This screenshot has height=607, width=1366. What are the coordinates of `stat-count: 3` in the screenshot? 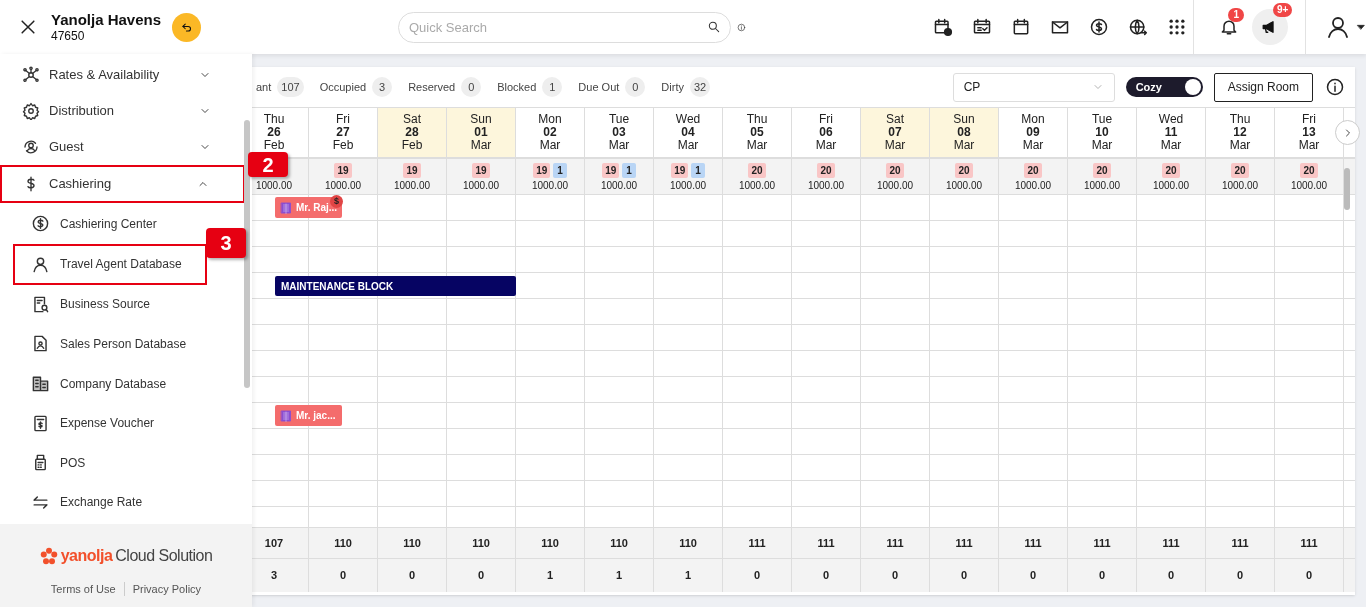 It's located at (382, 87).